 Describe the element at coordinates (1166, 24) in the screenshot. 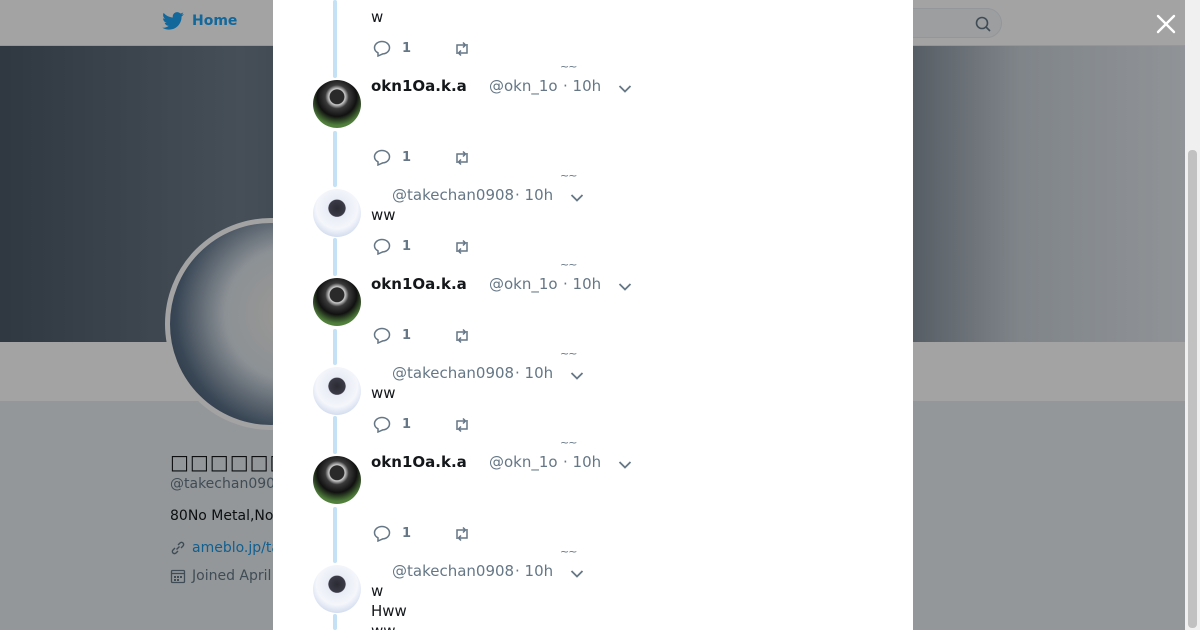

I see `close-icon` at that location.